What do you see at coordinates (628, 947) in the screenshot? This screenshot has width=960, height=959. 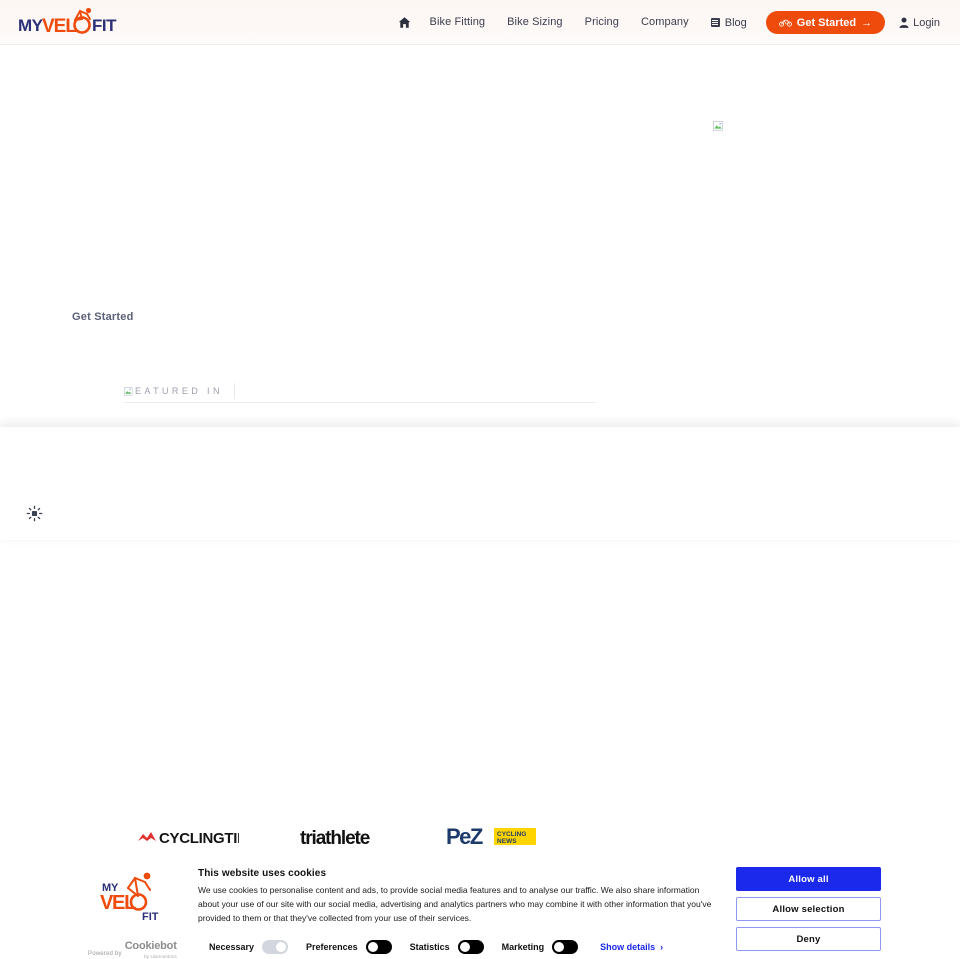 I see `show-details-label: Show details` at bounding box center [628, 947].